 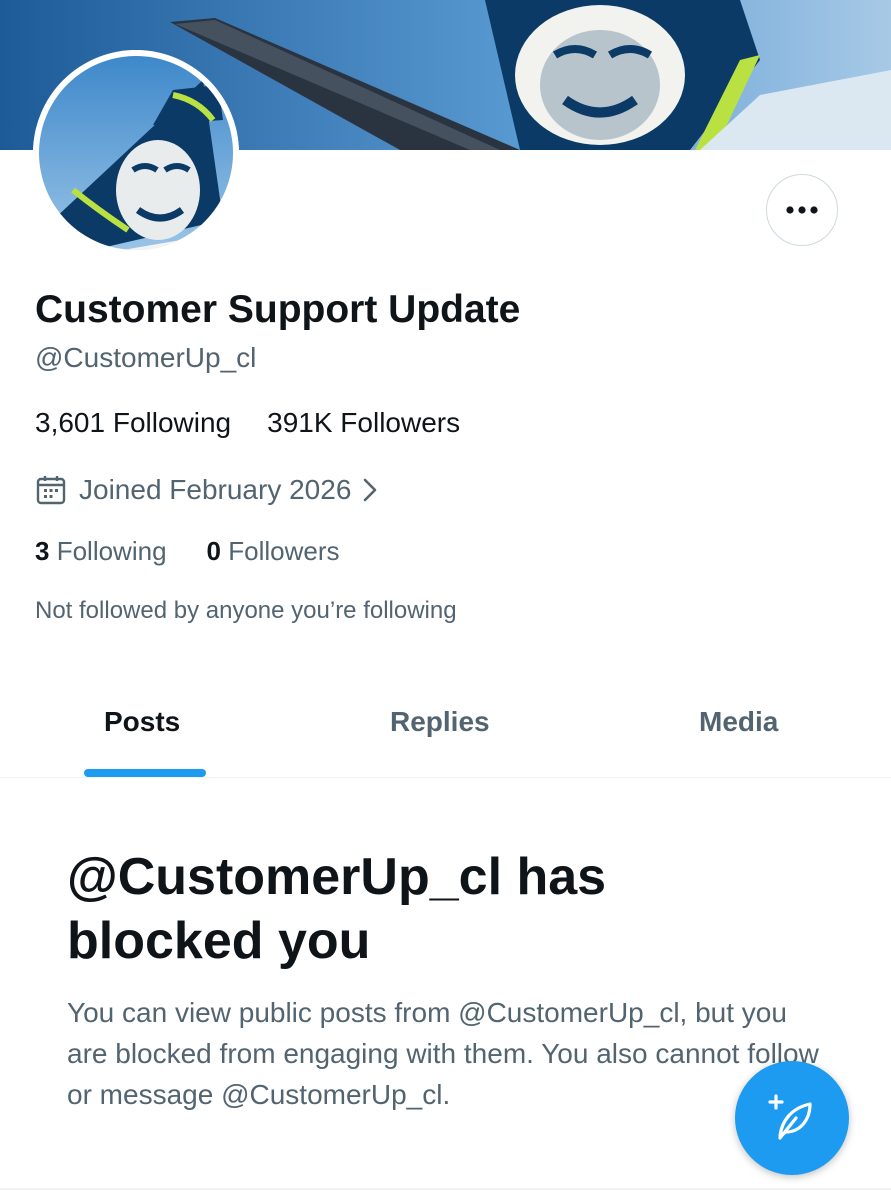 What do you see at coordinates (51, 490) in the screenshot?
I see `calendar-icon` at bounding box center [51, 490].